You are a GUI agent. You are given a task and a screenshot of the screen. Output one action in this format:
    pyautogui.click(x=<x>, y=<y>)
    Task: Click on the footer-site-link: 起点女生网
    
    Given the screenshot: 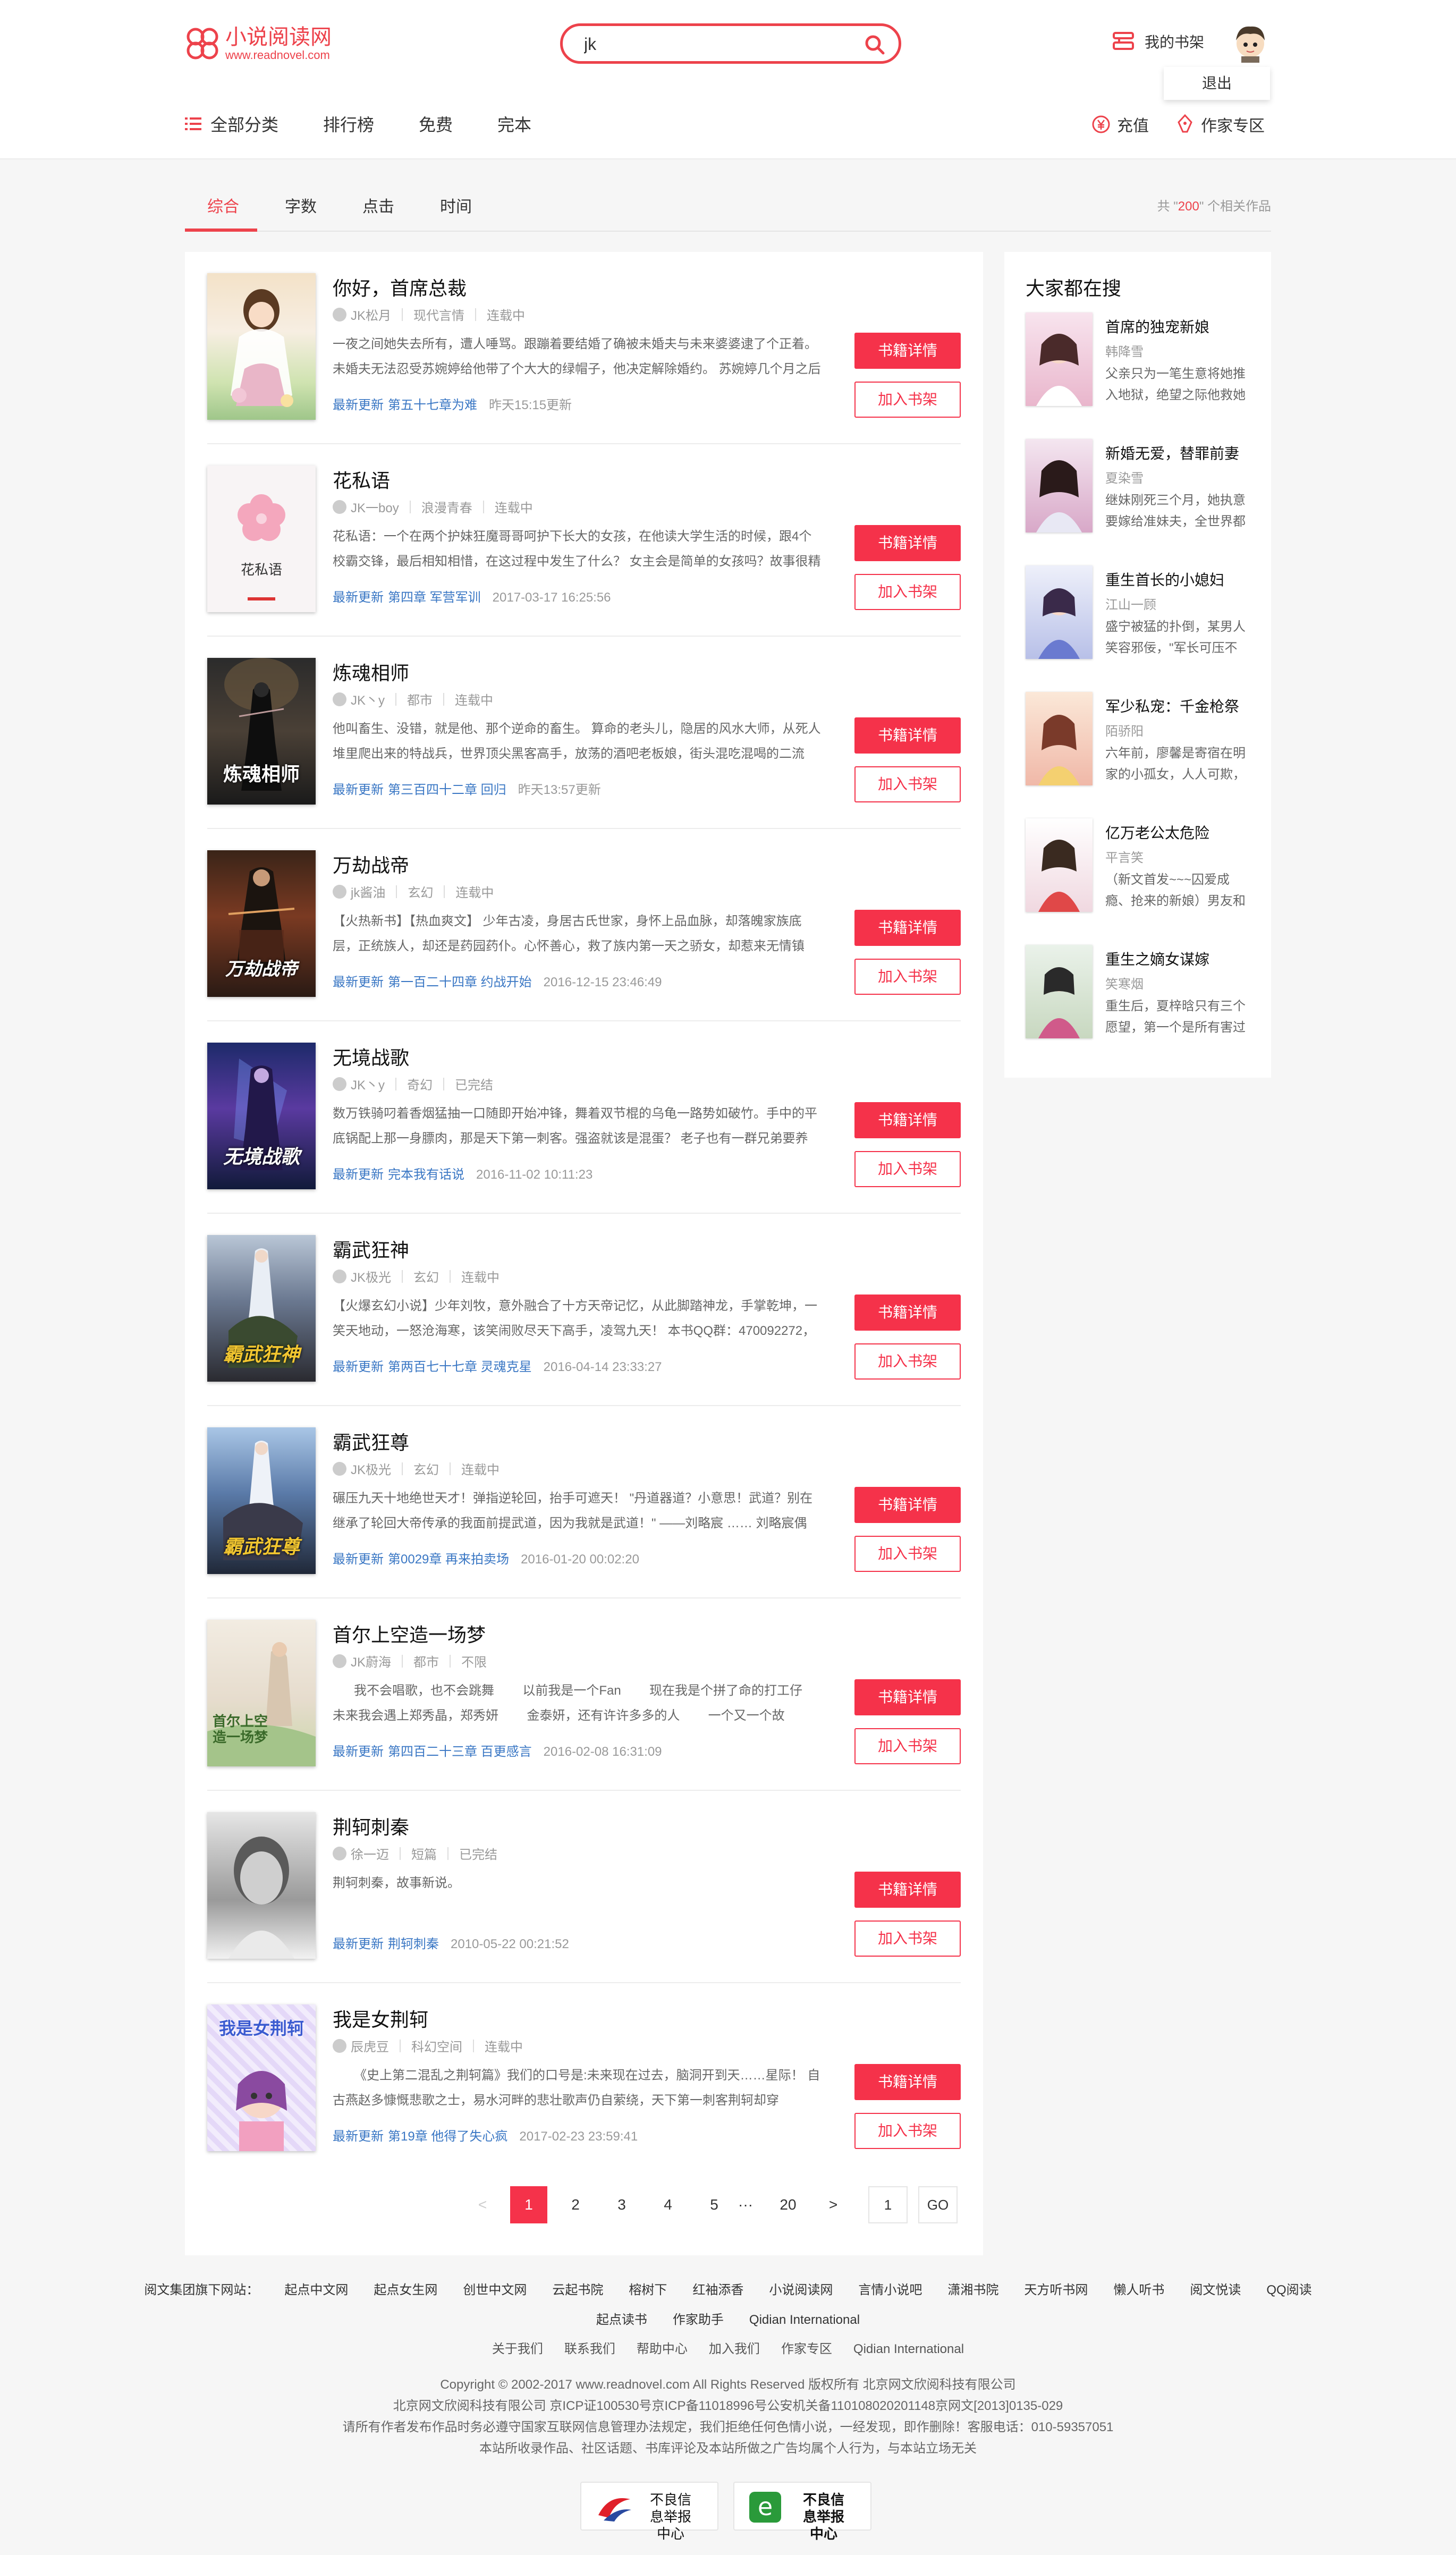 What is the action you would take?
    pyautogui.click(x=405, y=2290)
    